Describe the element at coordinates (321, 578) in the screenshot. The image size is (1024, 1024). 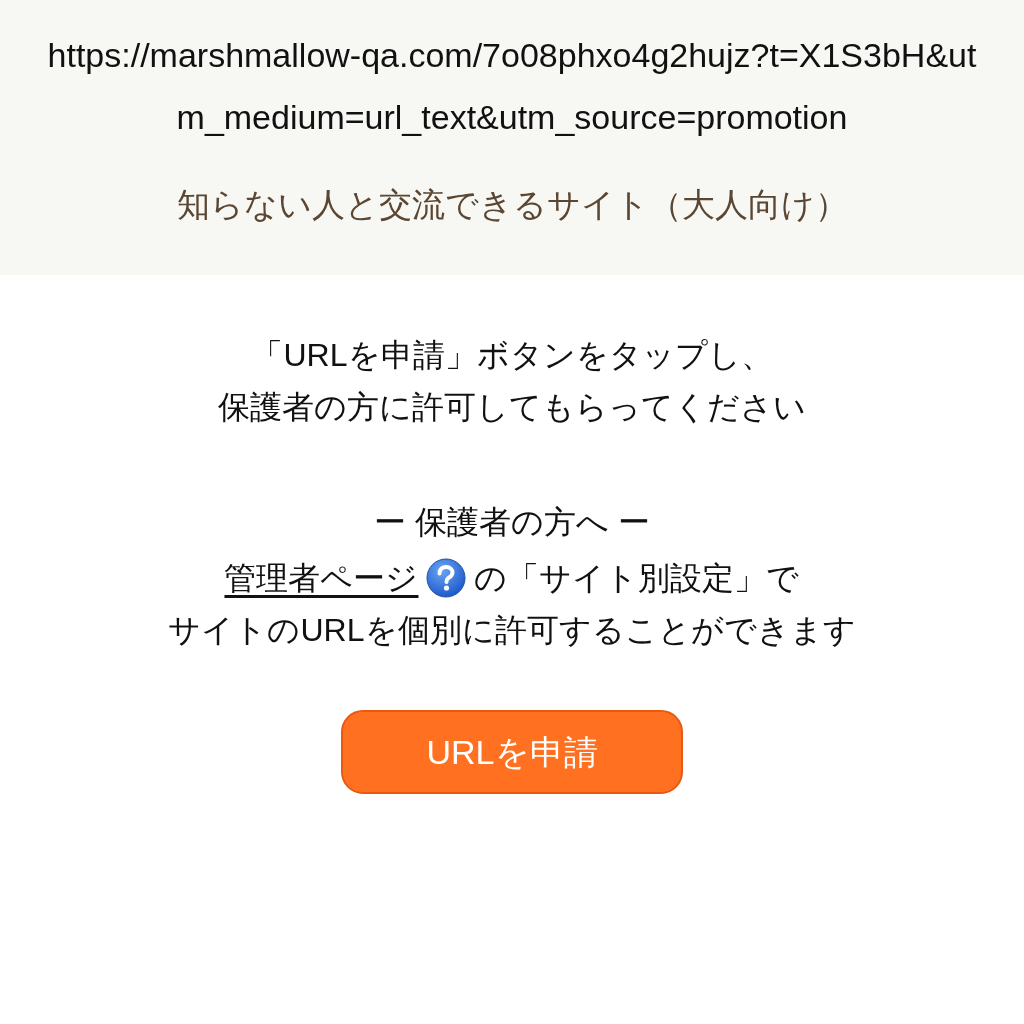
I see `admin-page-link: 管理者ページ` at that location.